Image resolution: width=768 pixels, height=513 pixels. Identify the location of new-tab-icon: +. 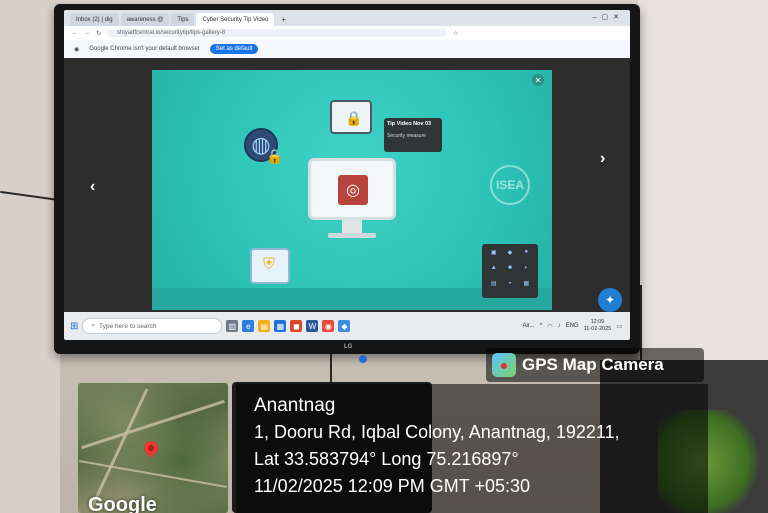
(283, 19).